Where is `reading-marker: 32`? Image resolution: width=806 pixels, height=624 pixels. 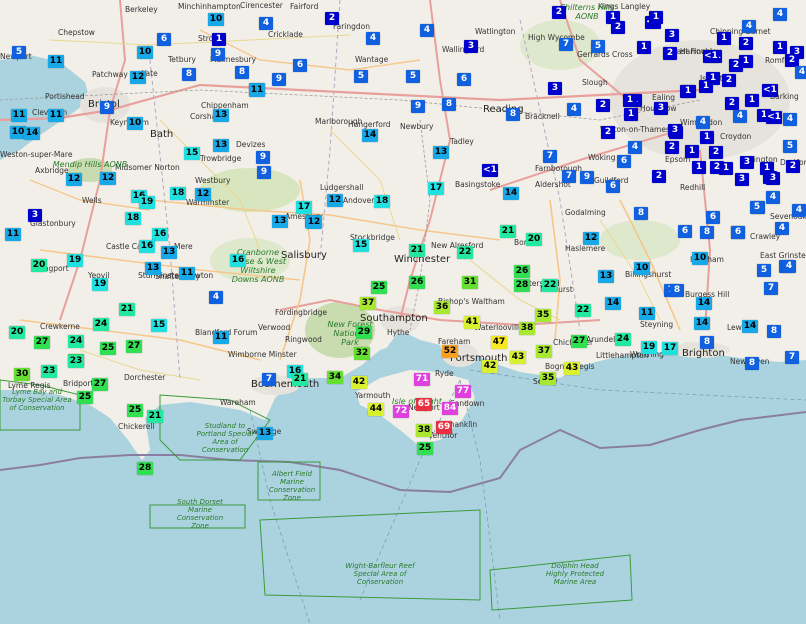
reading-marker: 32 is located at coordinates (362, 353).